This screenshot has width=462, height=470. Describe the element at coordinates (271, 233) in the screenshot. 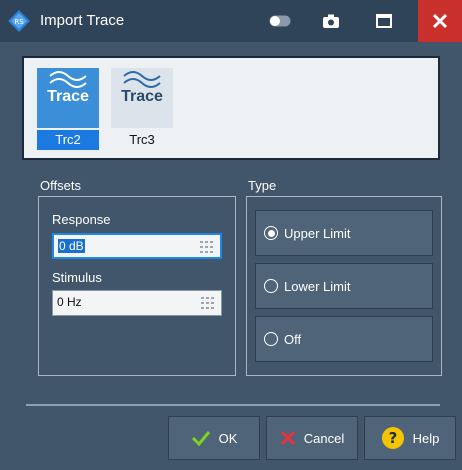

I see `radio-selected-icon` at that location.